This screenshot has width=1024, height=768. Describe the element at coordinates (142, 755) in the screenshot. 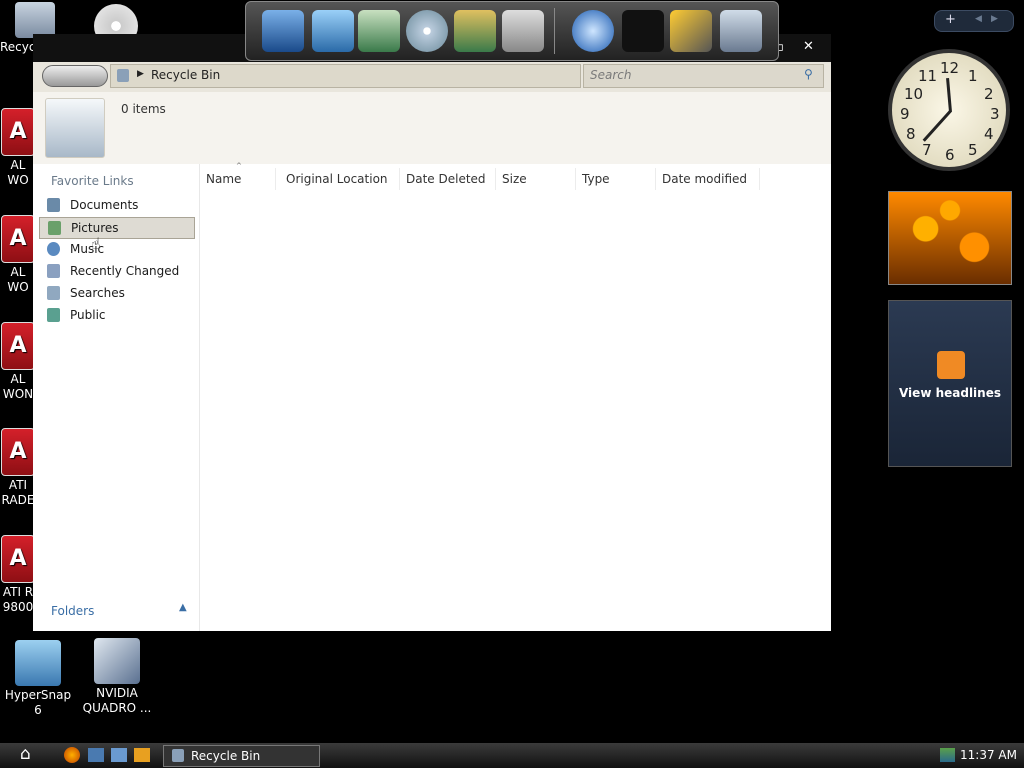

I see `media-player-icon` at that location.